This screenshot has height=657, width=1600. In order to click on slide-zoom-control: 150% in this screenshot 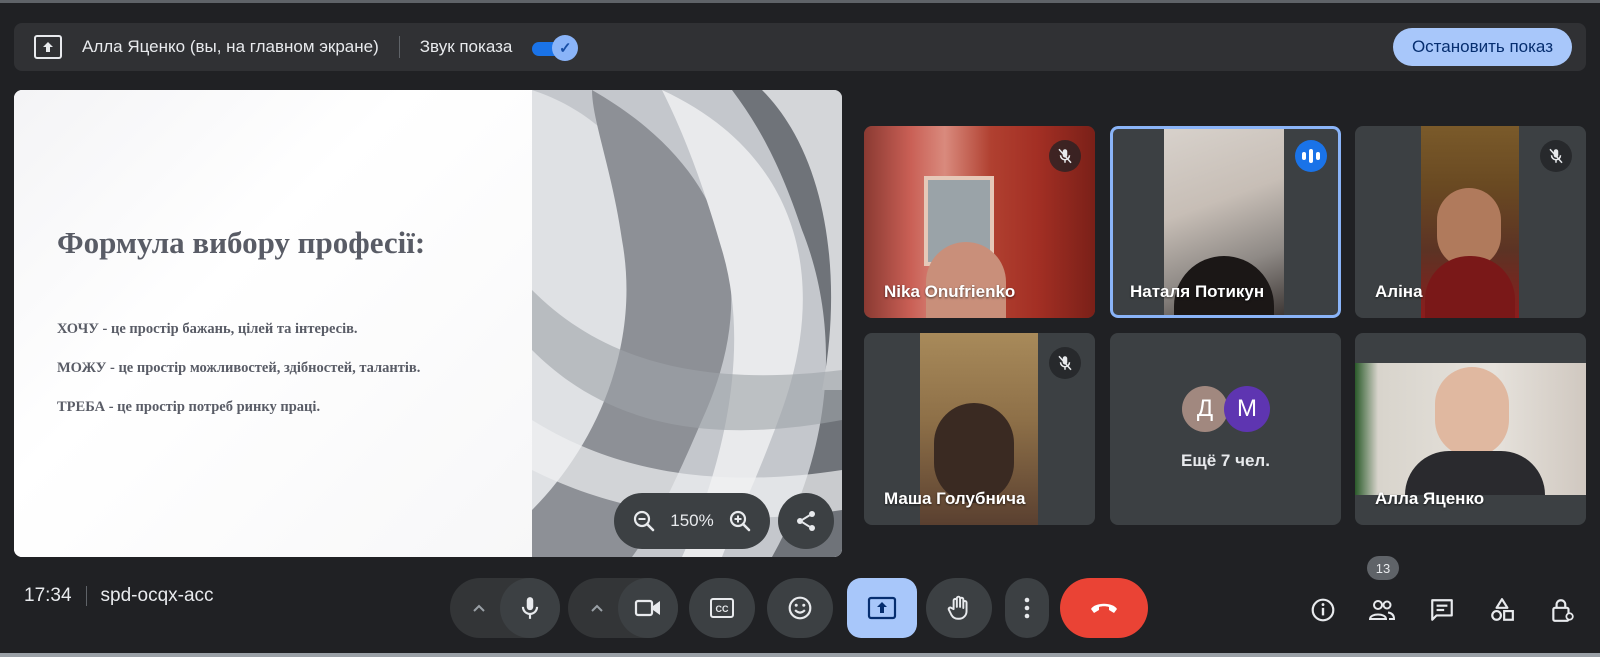, I will do `click(692, 521)`.